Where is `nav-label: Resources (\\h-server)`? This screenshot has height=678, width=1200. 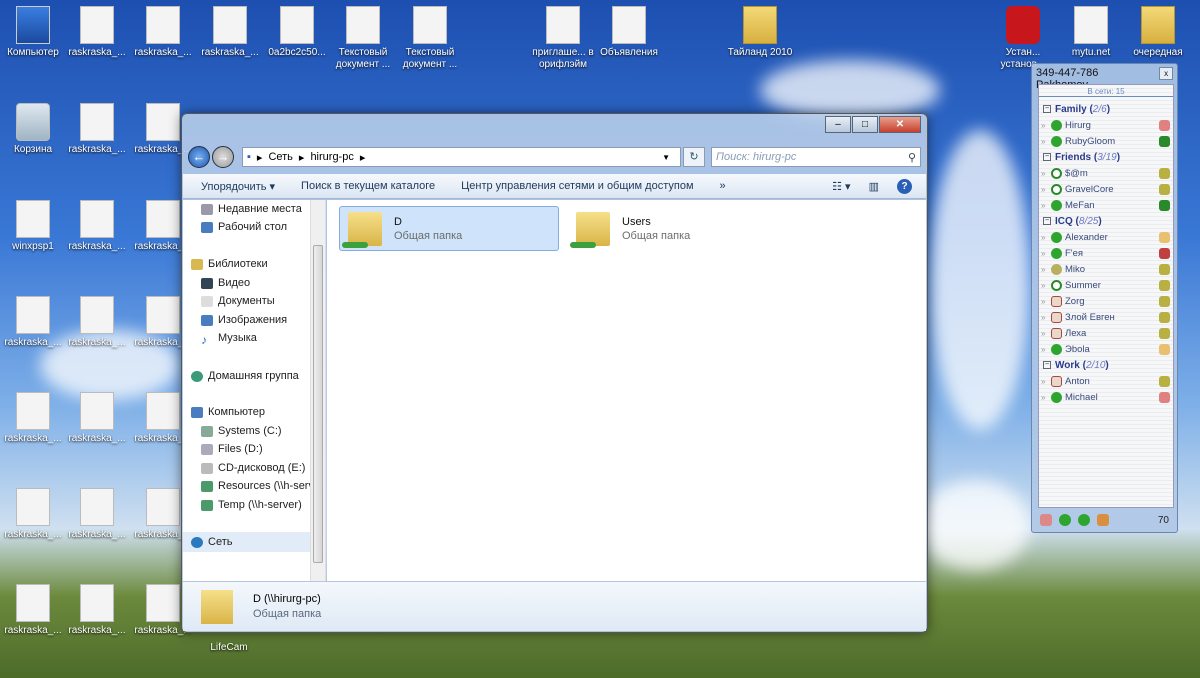 nav-label: Resources (\\h-server) is located at coordinates (264, 486).